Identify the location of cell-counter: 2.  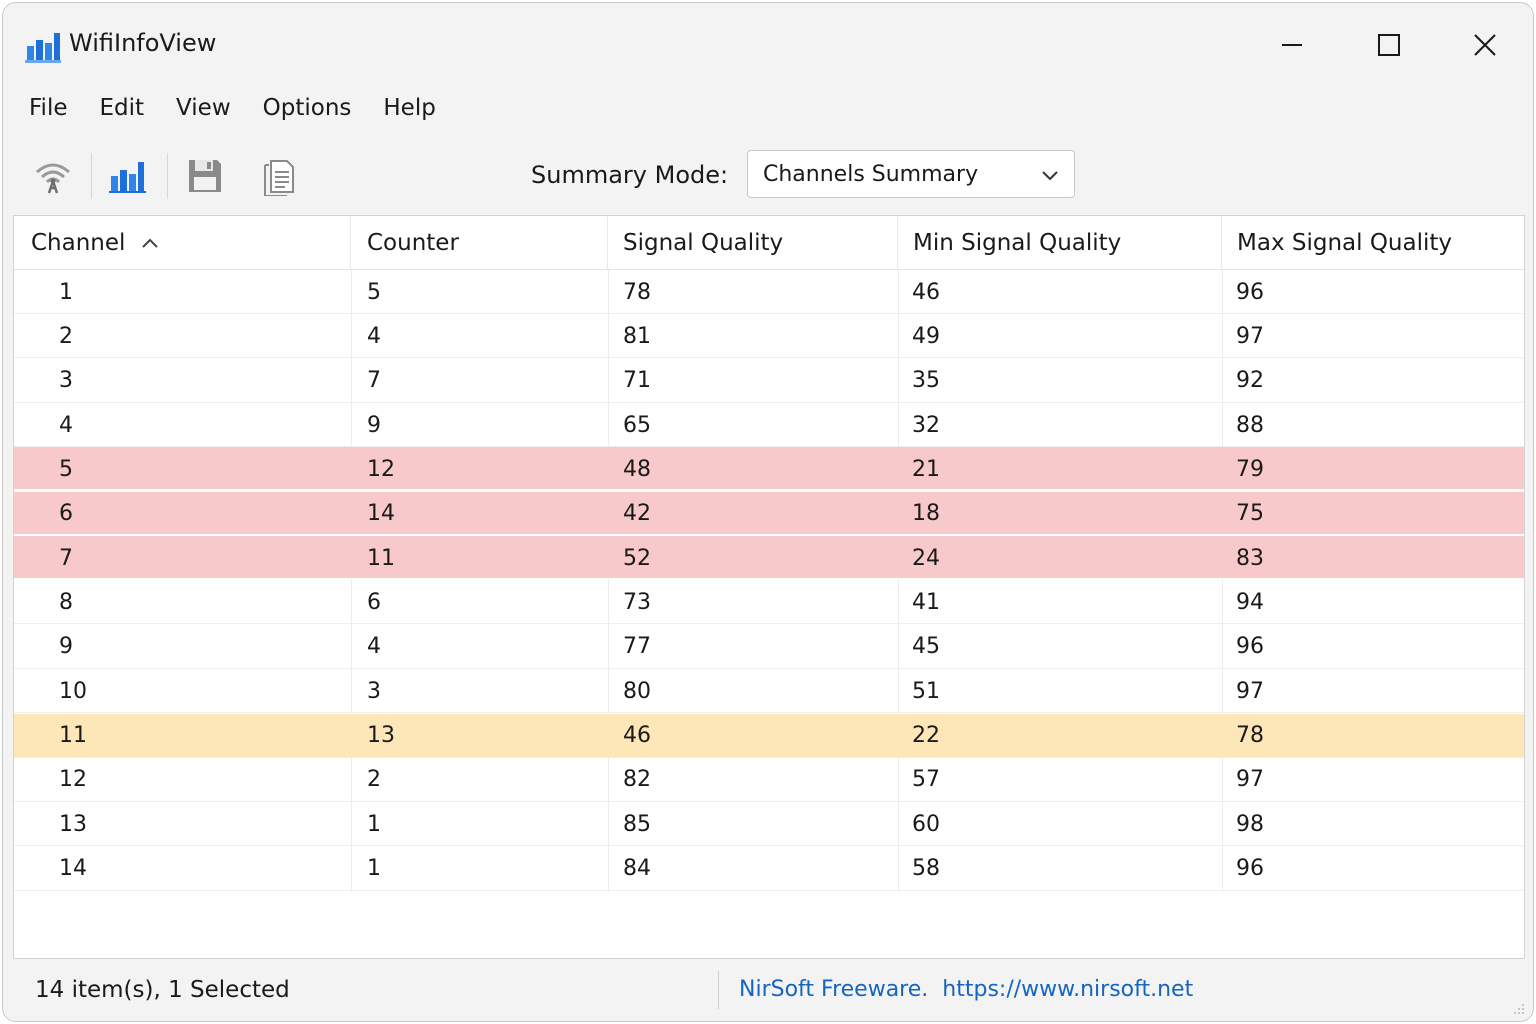
(374, 780).